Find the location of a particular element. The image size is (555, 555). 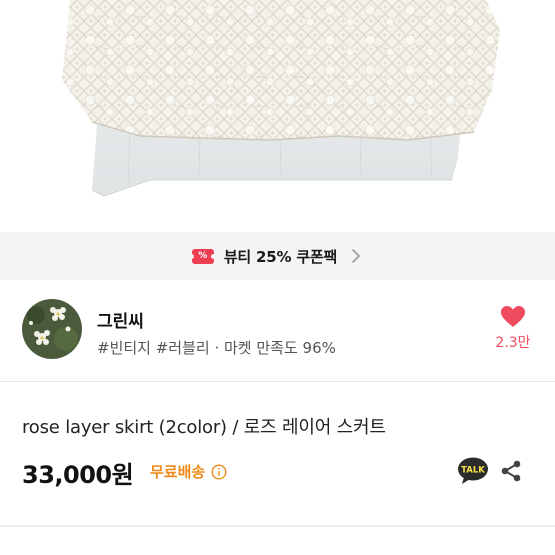

seller-name: 그린씨 is located at coordinates (120, 319).